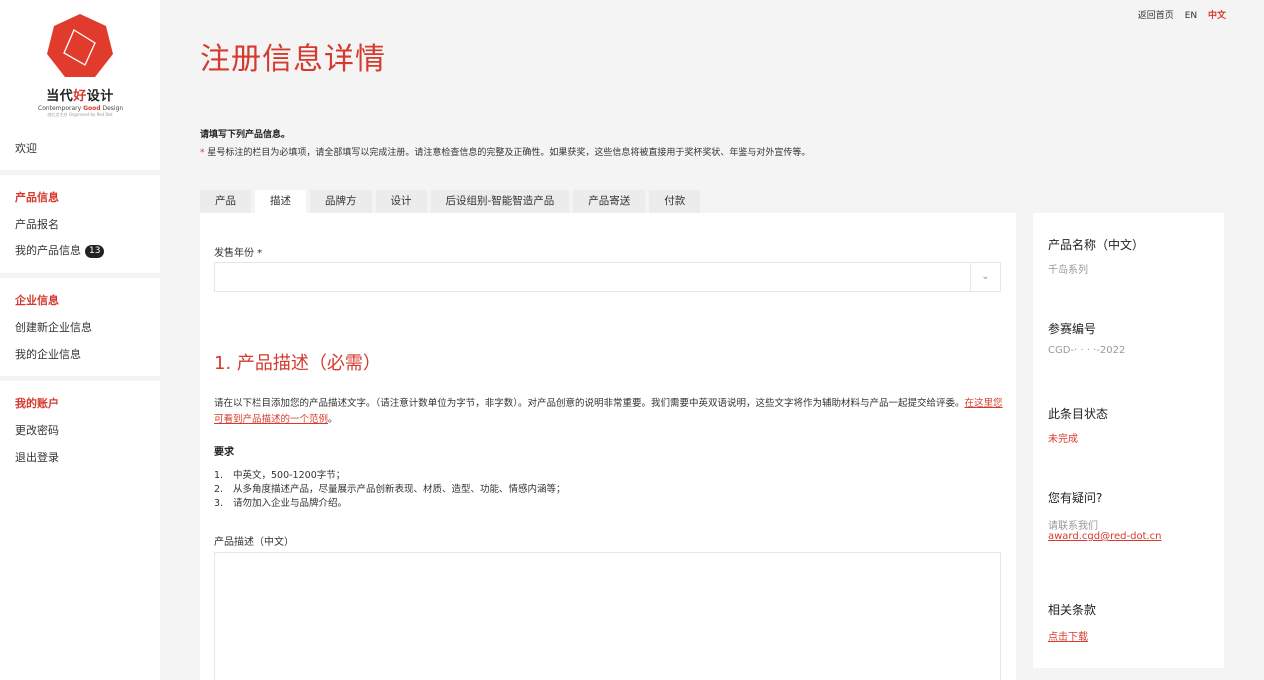 This screenshot has height=680, width=1264. I want to click on entry-id-label: 参赛编号, so click(1072, 329).